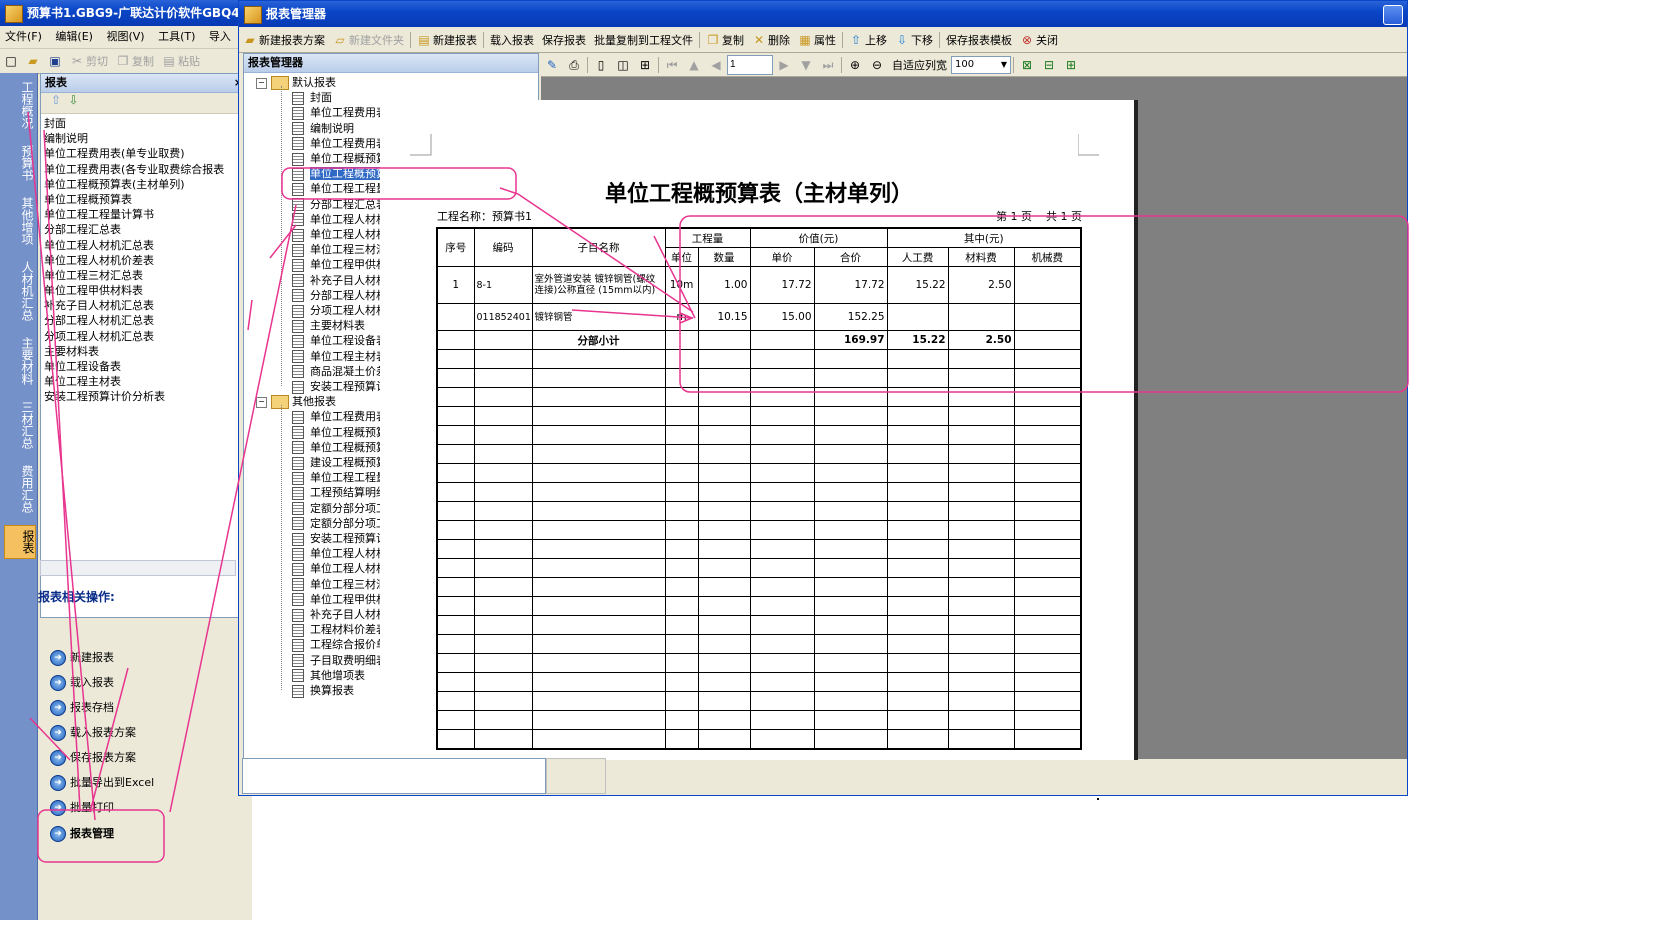 This screenshot has height=947, width=1654. I want to click on report-op-item: ➜ 载入报表, so click(82, 683).